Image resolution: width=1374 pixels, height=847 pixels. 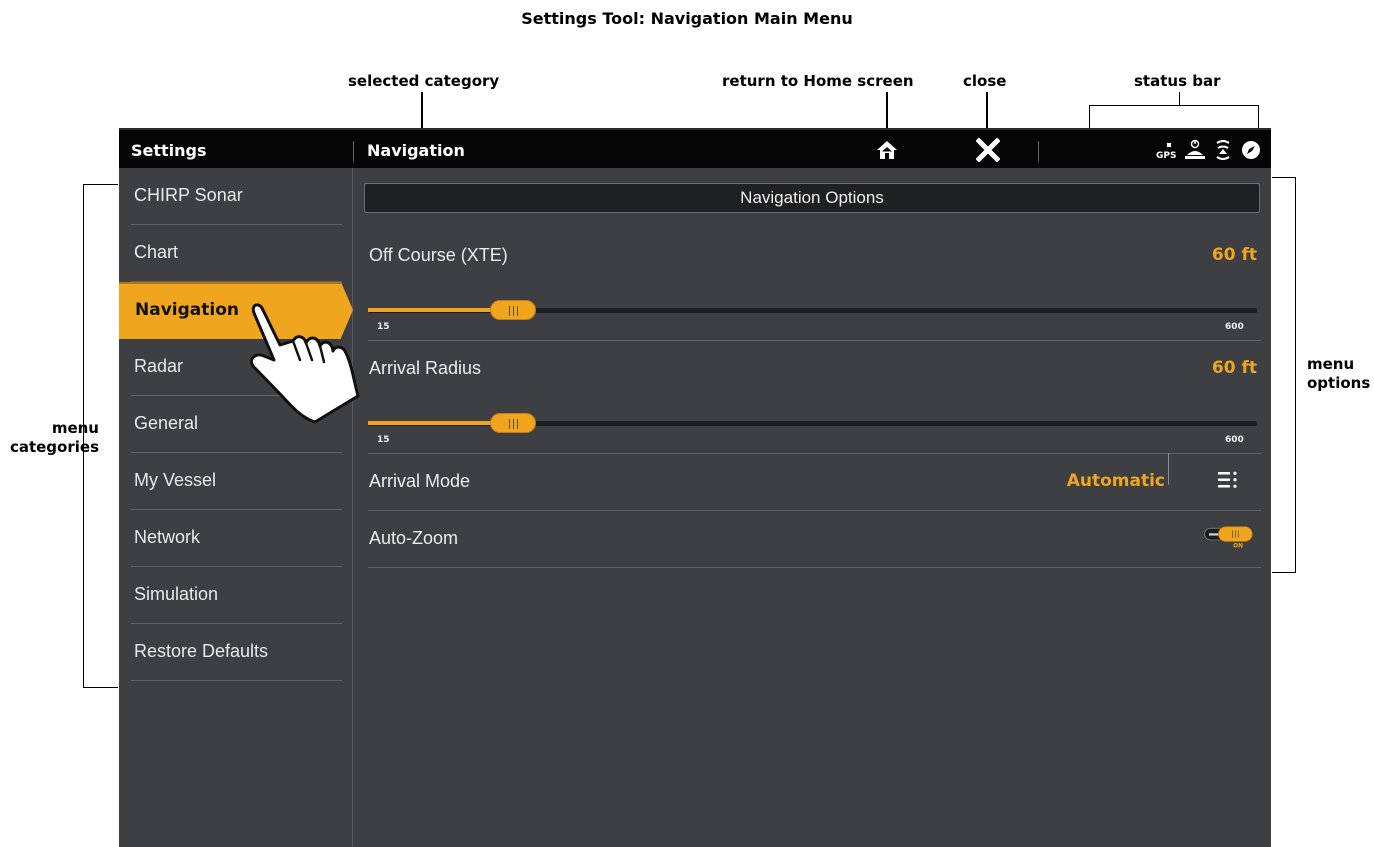 What do you see at coordinates (1238, 545) in the screenshot?
I see `toggle-state-label: ON` at bounding box center [1238, 545].